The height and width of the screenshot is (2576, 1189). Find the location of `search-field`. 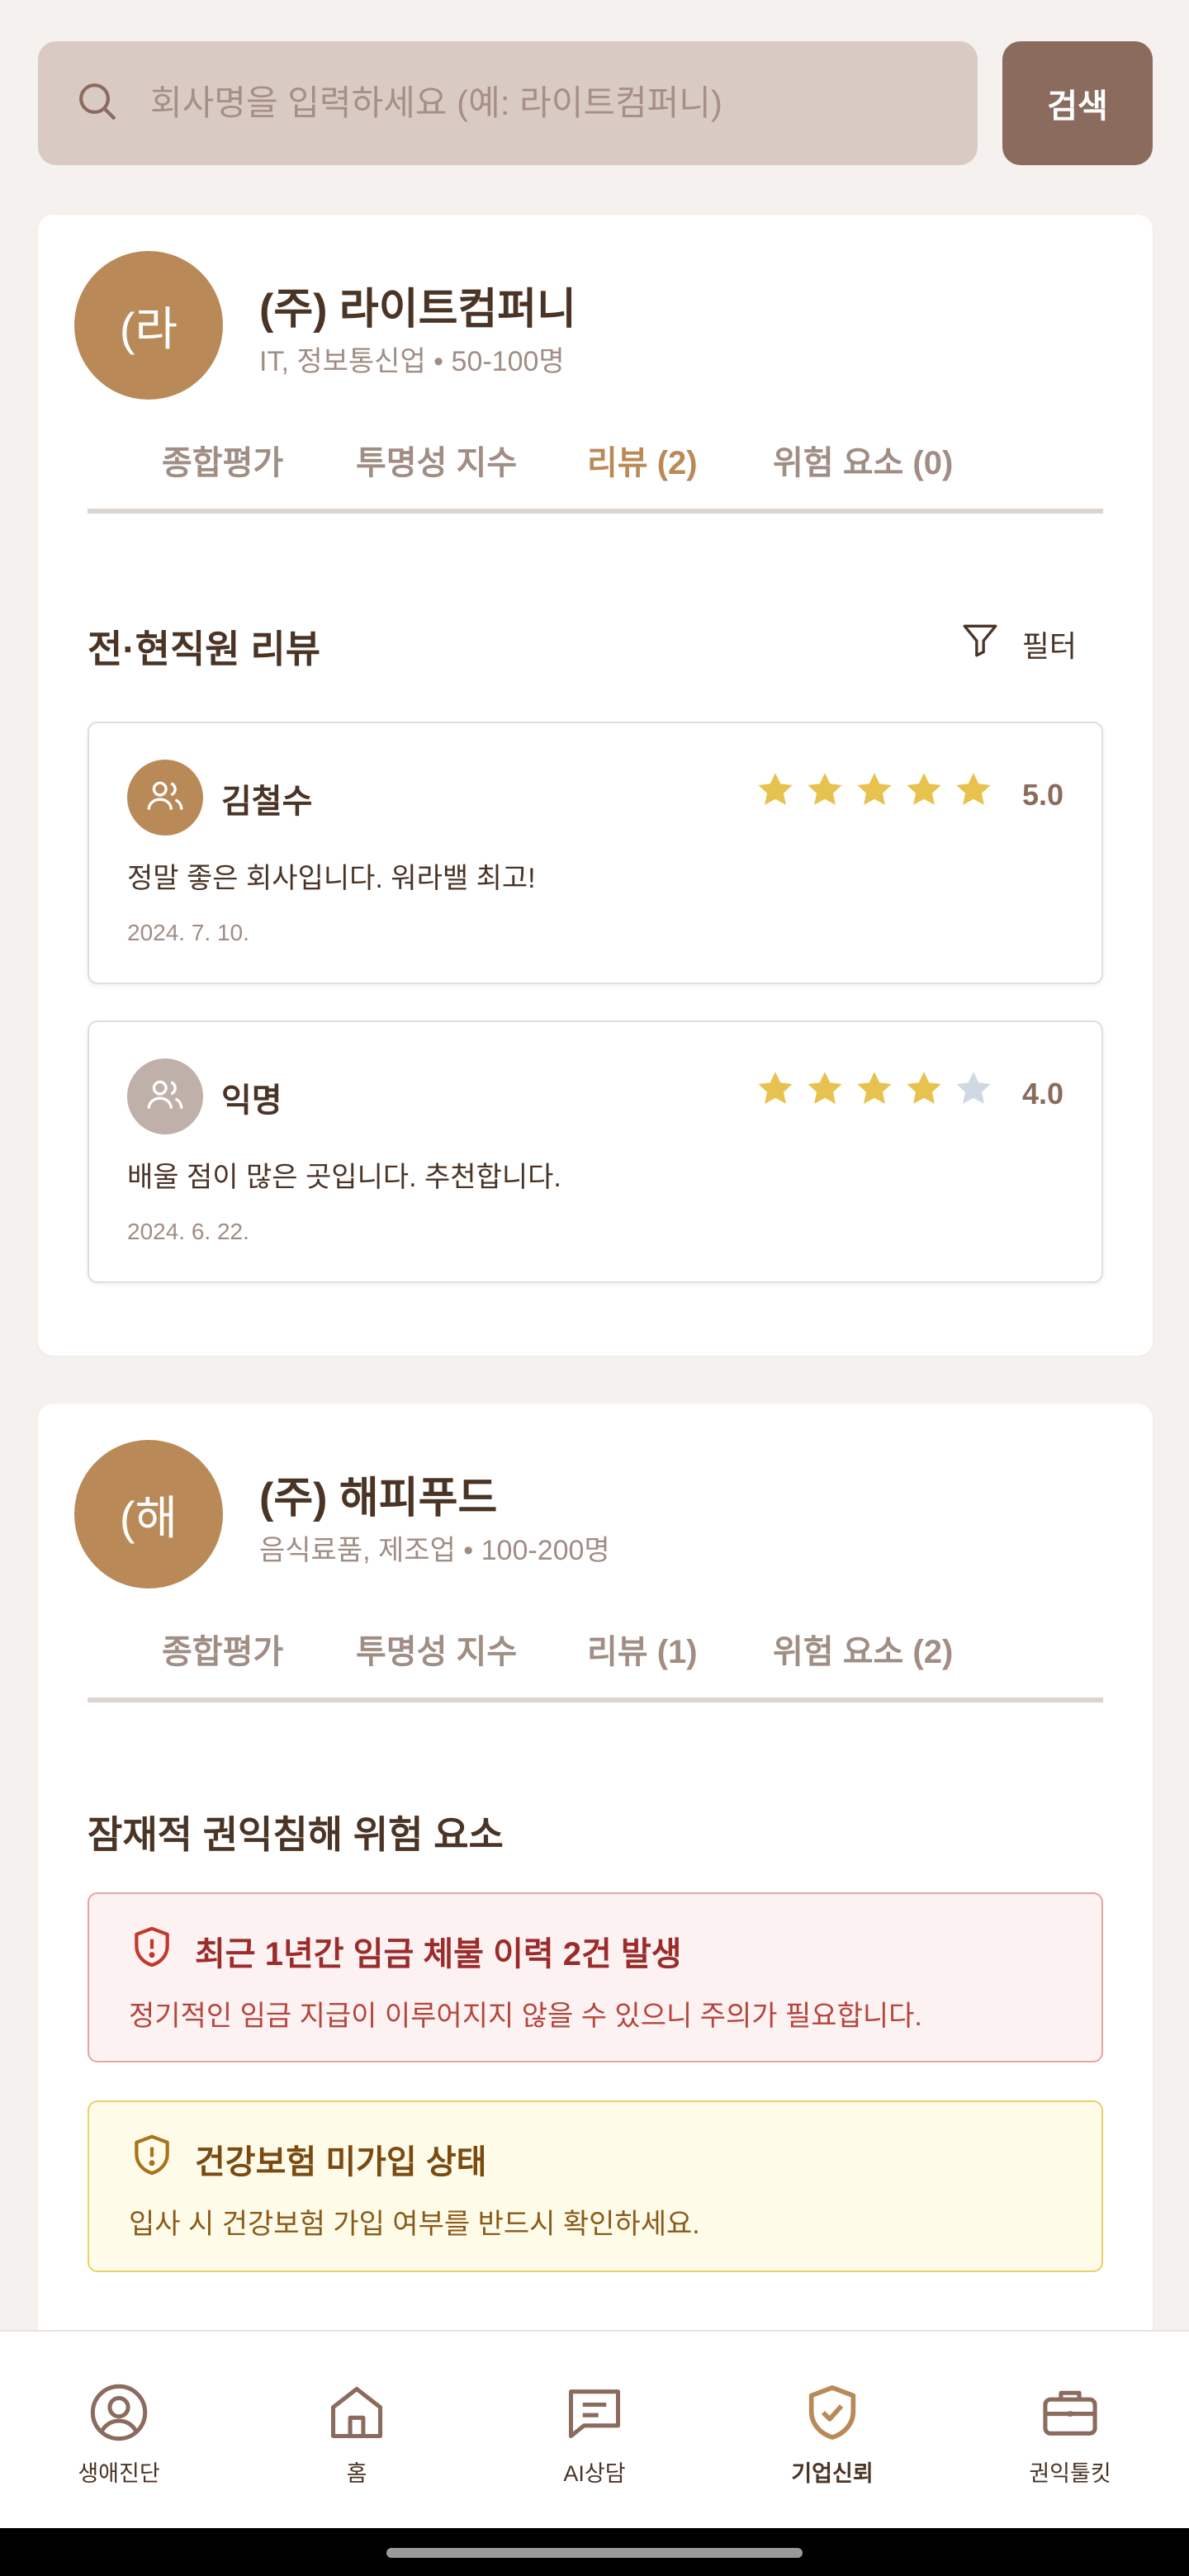

search-field is located at coordinates (508, 103).